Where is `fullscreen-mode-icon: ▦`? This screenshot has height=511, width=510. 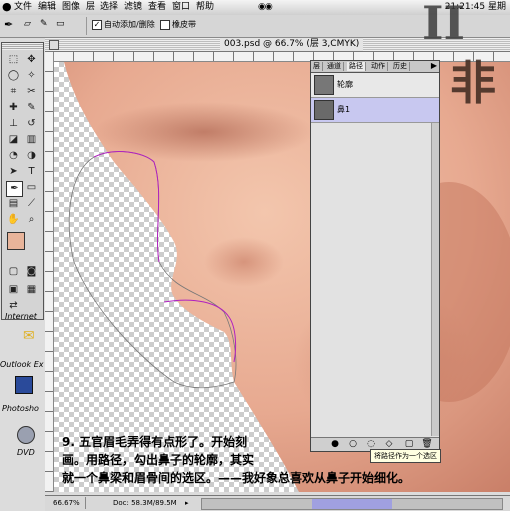
fullscreen-mode-icon: ▦ is located at coordinates (31, 290).